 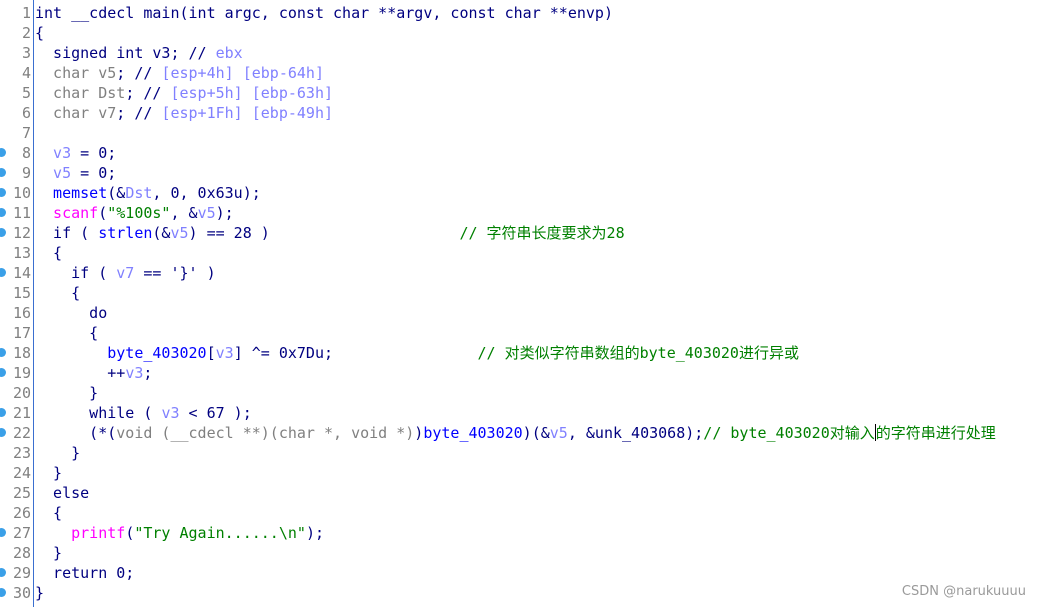 I want to click on line-number: 26, so click(x=21, y=513).